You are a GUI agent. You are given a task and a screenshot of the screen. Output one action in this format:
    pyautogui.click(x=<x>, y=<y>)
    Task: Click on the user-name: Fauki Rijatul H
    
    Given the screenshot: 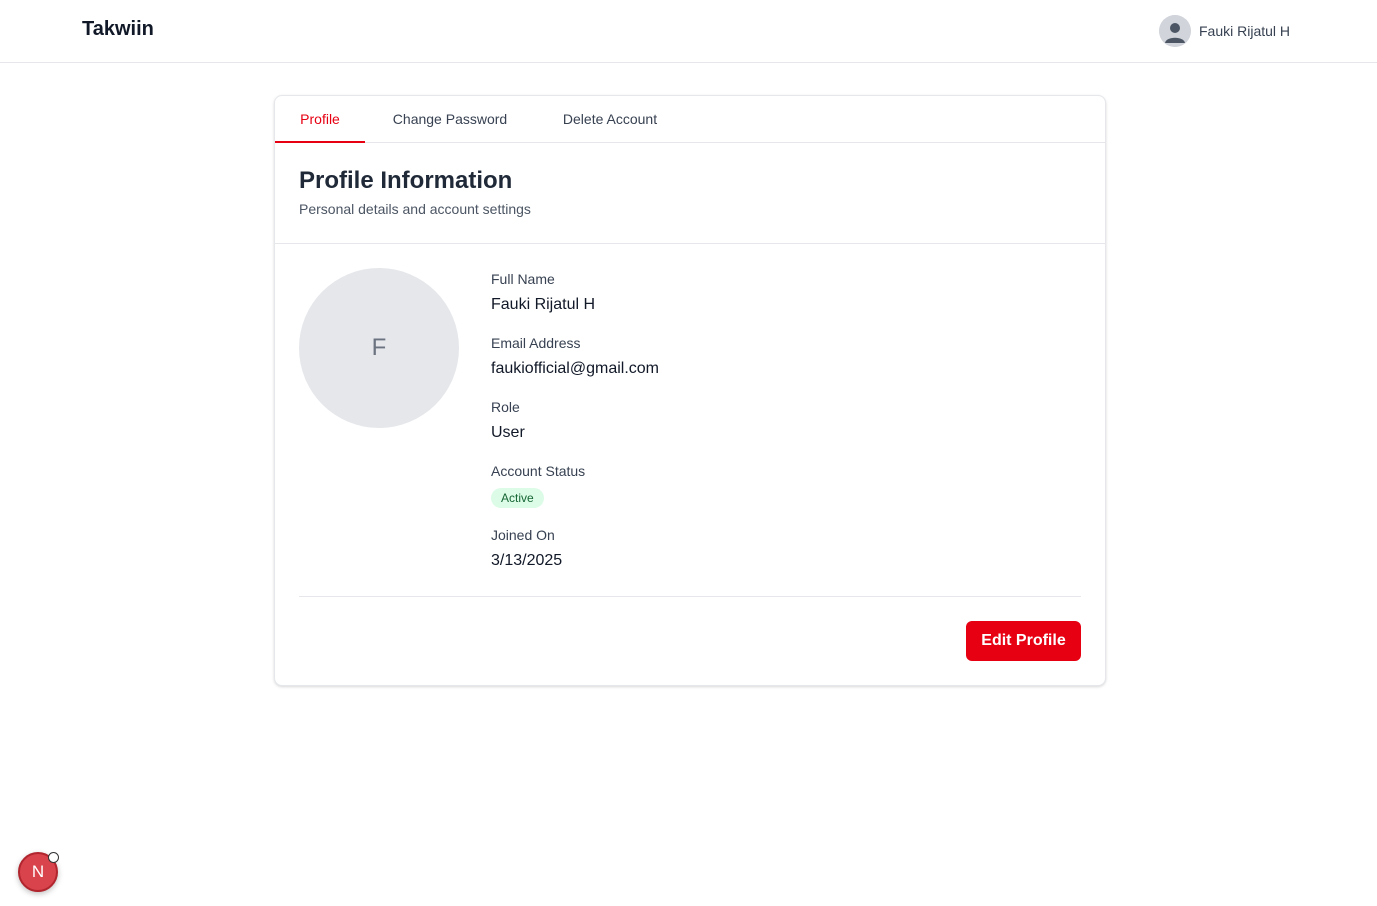 What is the action you would take?
    pyautogui.click(x=1244, y=31)
    